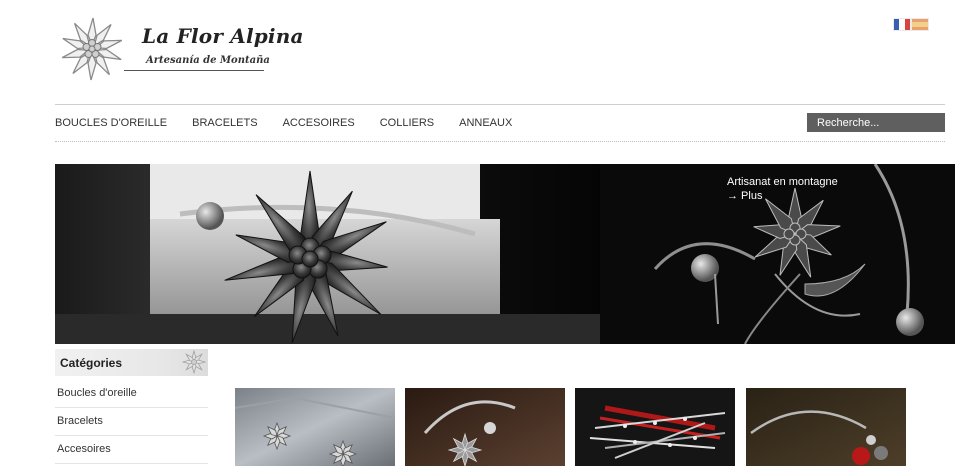 The width and height of the screenshot is (969, 466). Describe the element at coordinates (111, 123) in the screenshot. I see `nav-item-boucles: BOUCLES D'OREILLE` at that location.